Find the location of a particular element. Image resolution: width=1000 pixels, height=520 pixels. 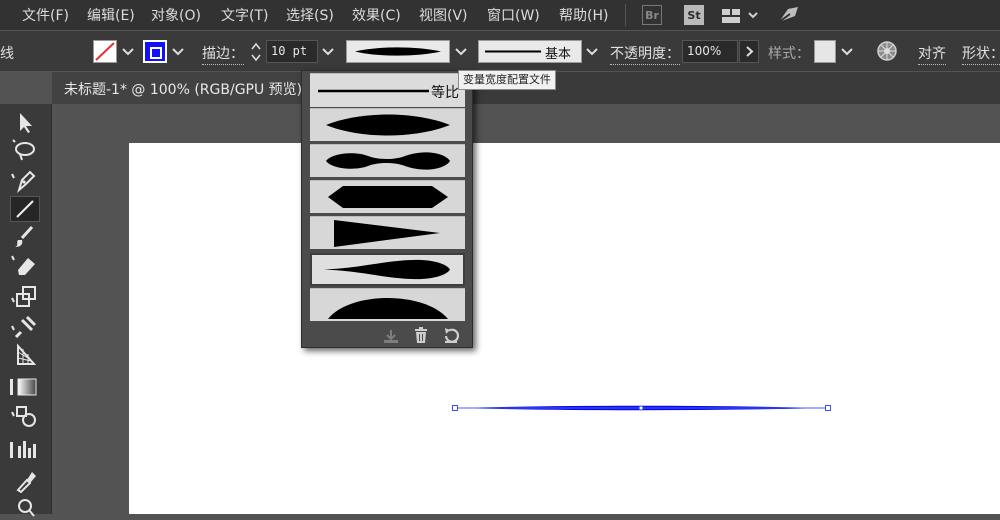

style-label: 样式： is located at coordinates (789, 54).